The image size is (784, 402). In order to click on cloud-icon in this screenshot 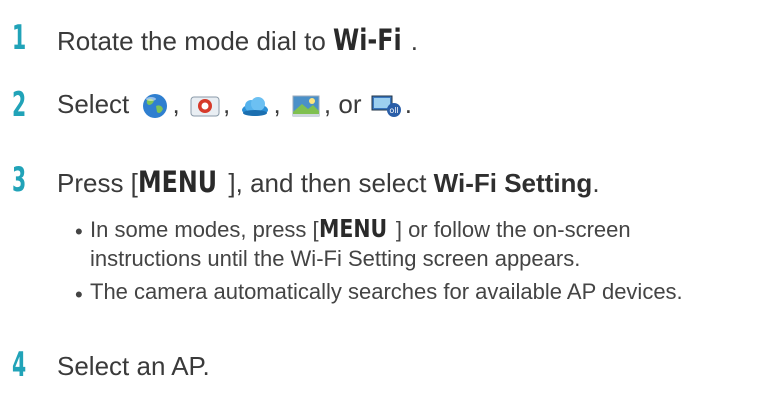, I will do `click(255, 107)`.